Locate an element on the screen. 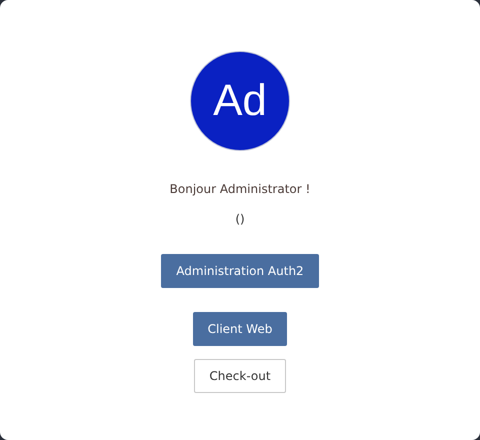  nav-button: Administration Auth2 is located at coordinates (240, 271).